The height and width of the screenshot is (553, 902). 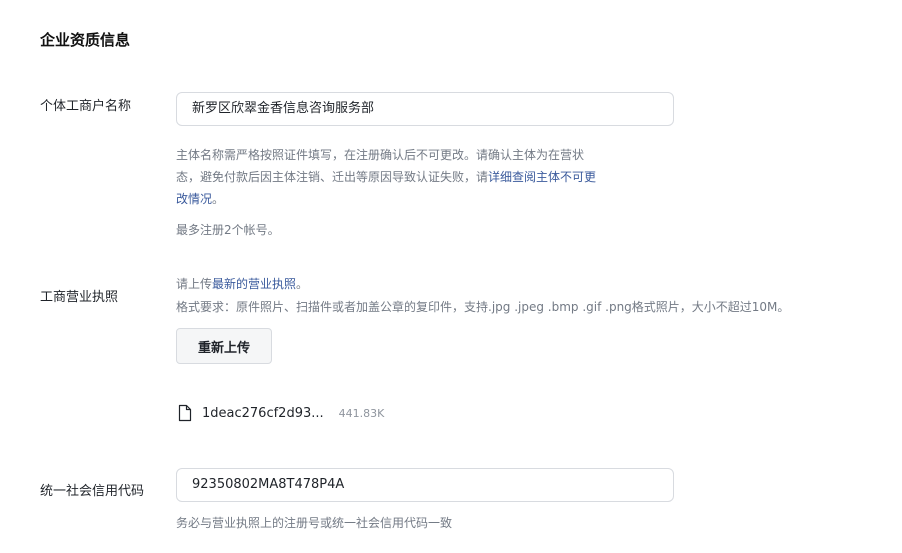 What do you see at coordinates (380, 155) in the screenshot?
I see `help-line-1: 主体名称需严格按照证件填写，在注册确认后不可更改。请确认主体为在营状` at bounding box center [380, 155].